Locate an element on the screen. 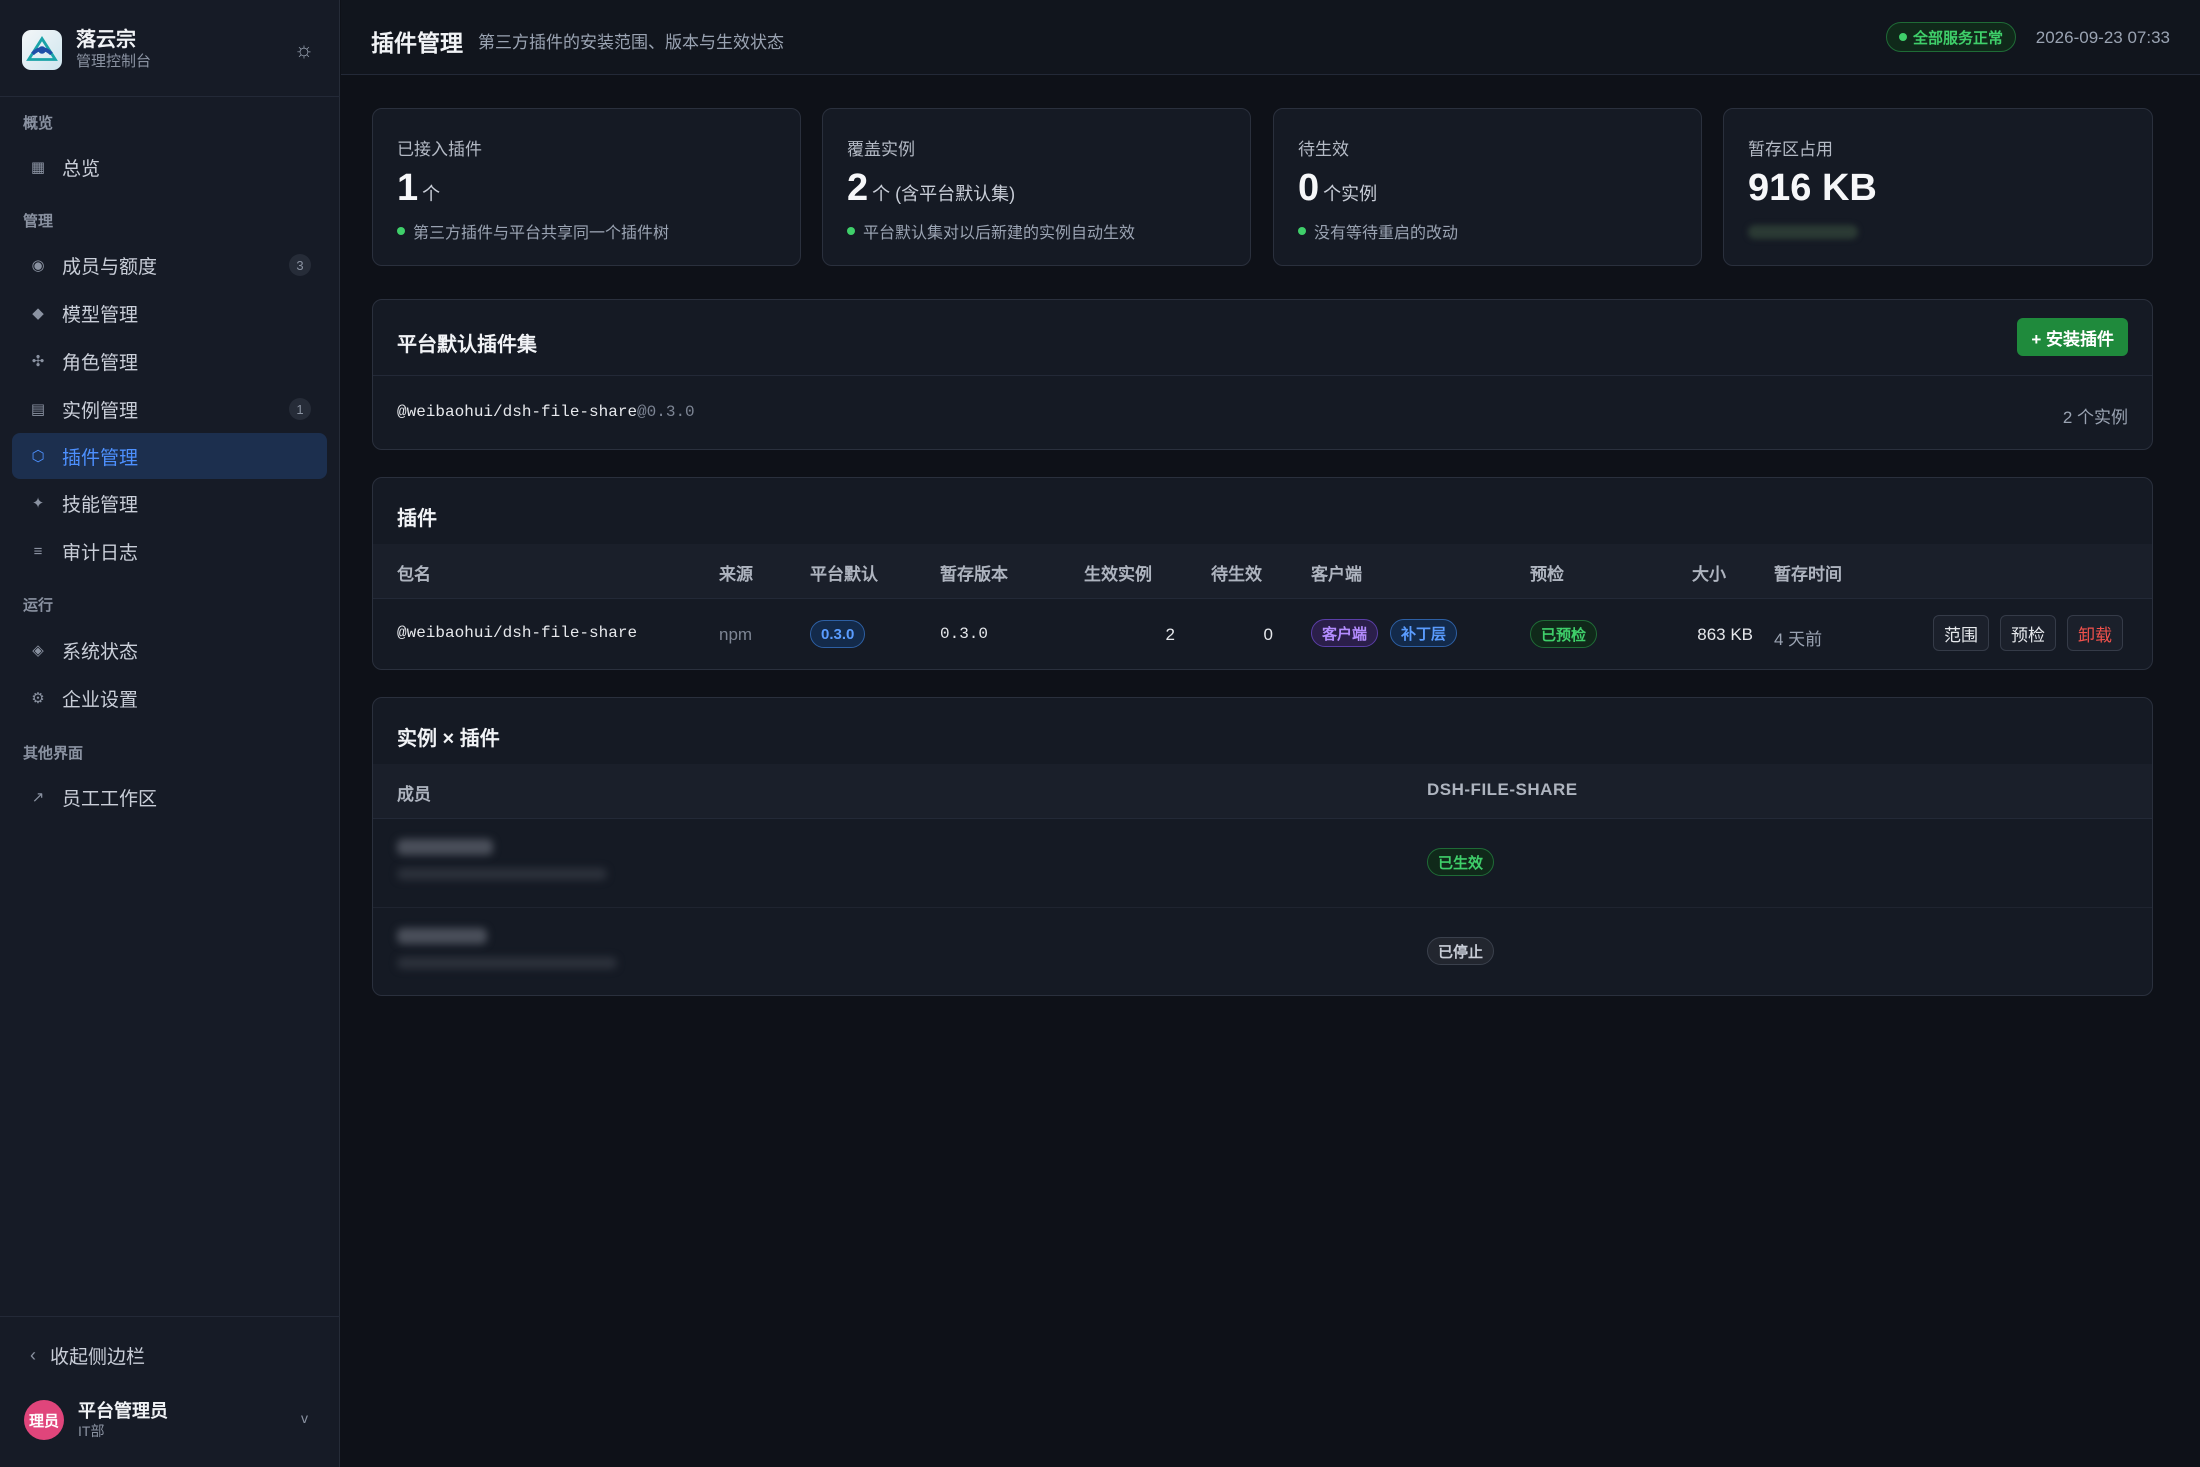  col-header: 预检 is located at coordinates (1547, 574).